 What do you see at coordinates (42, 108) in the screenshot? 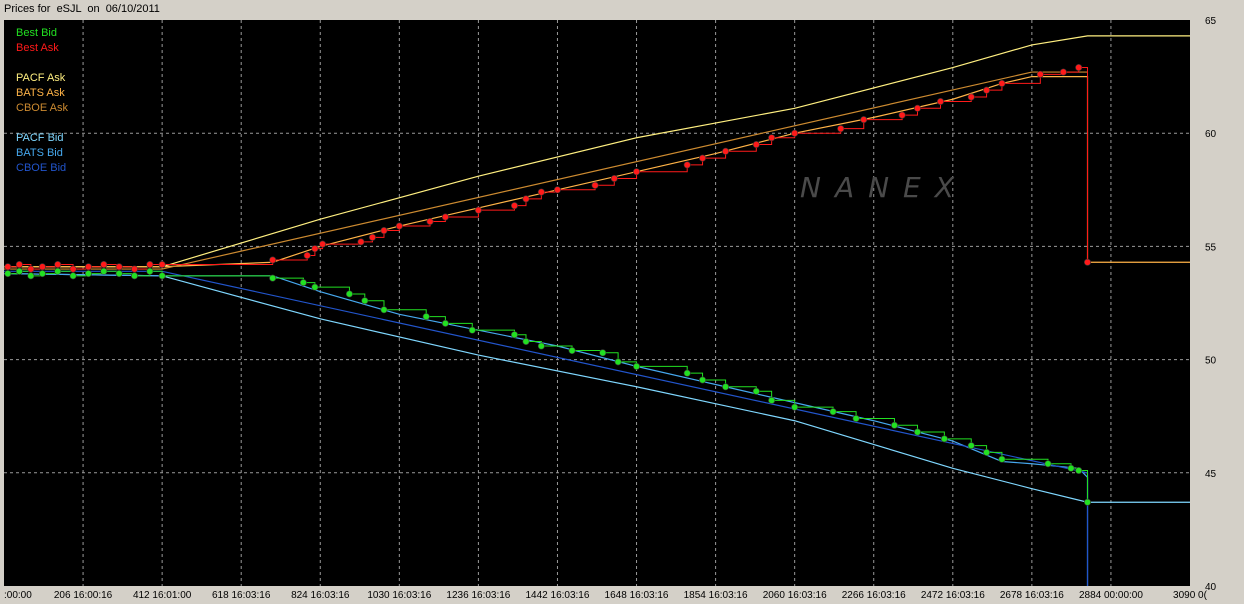
I see `legend-item-cboe-ask: CBOE Ask` at bounding box center [42, 108].